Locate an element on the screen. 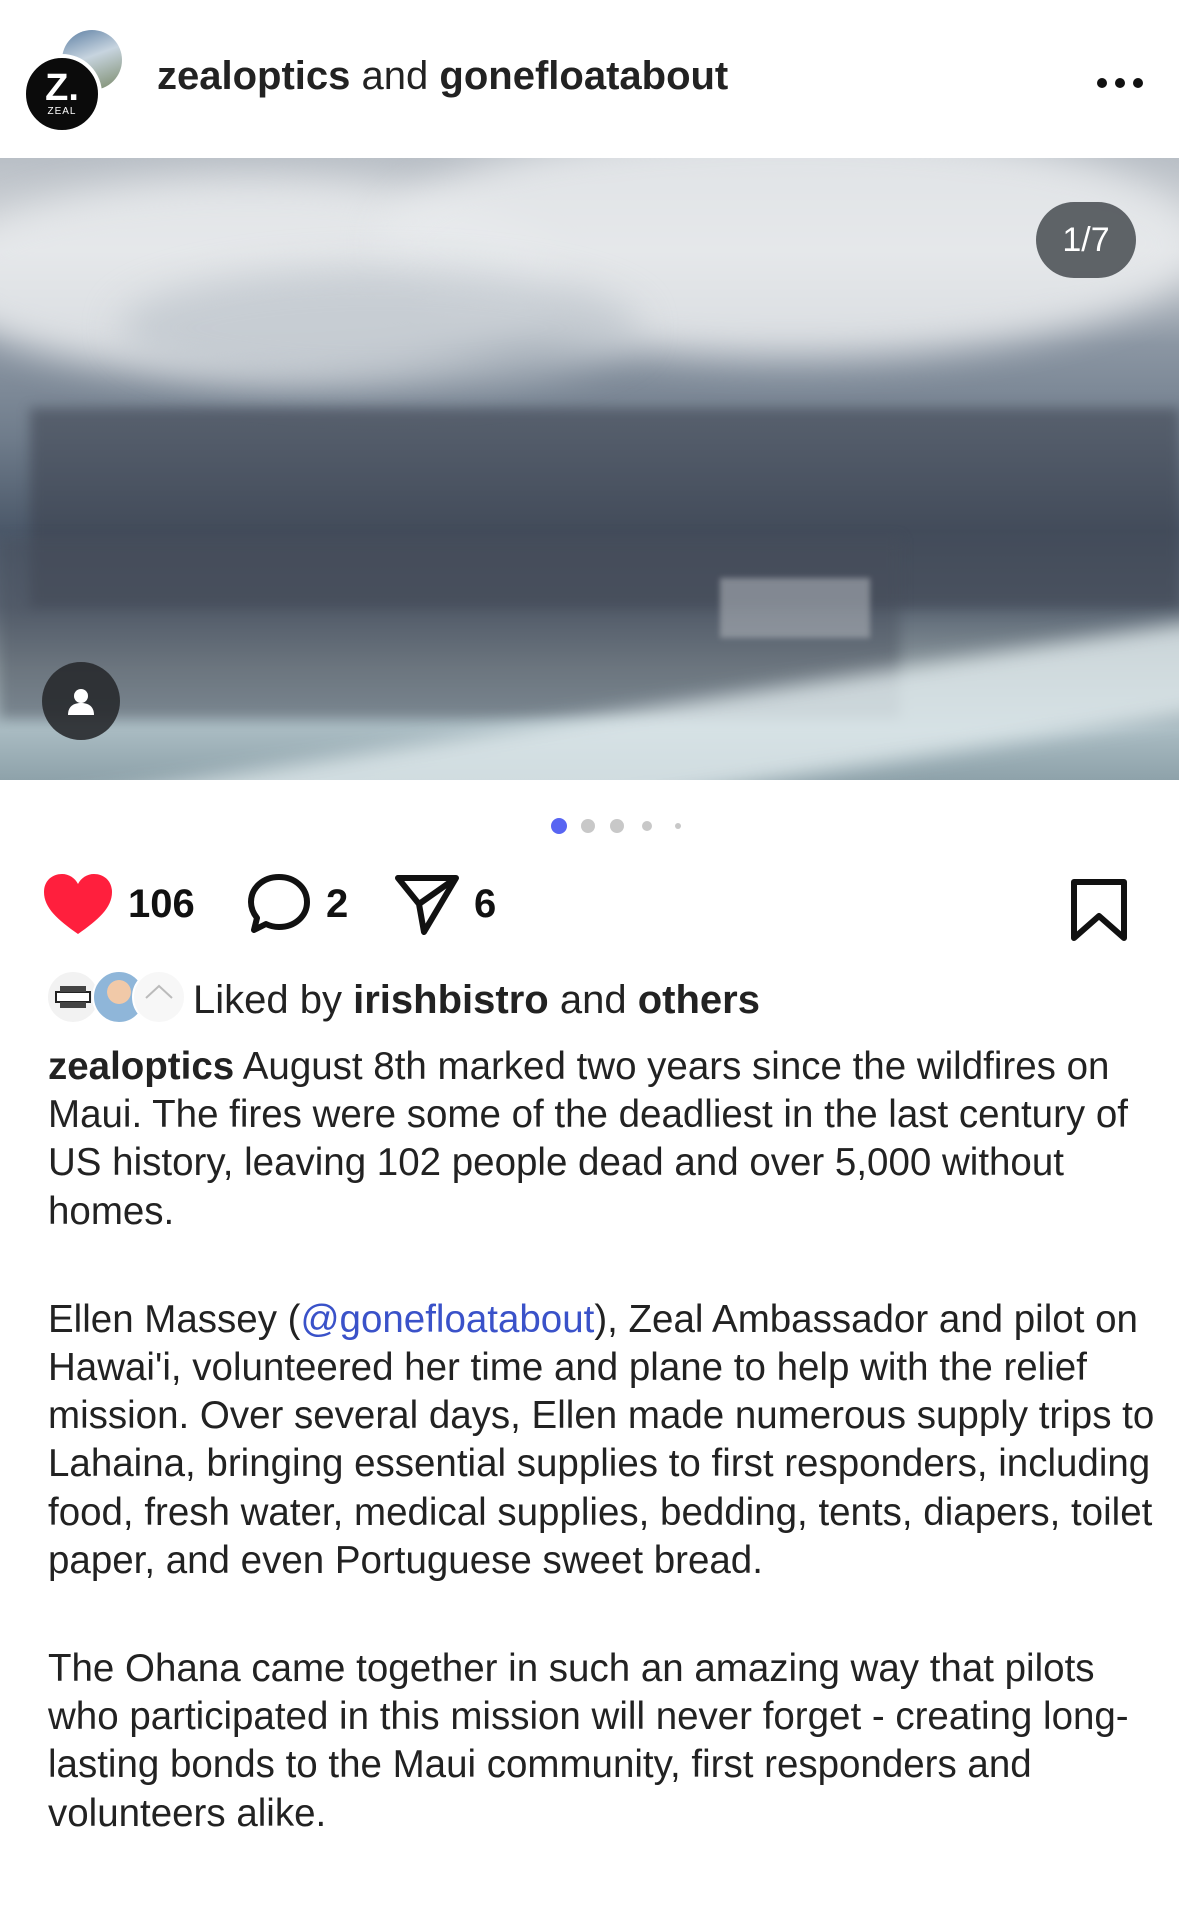 The height and width of the screenshot is (1919, 1179). liked-by-user: irishbistro is located at coordinates (451, 1000).